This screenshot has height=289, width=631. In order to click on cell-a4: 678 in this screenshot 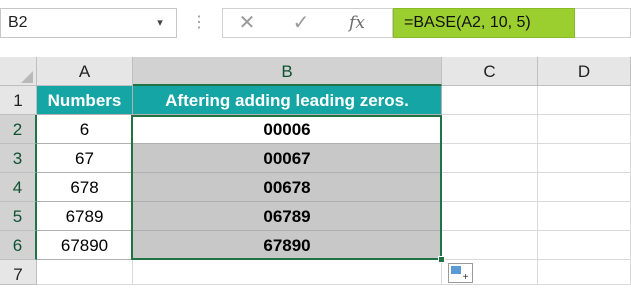, I will do `click(85, 187)`.